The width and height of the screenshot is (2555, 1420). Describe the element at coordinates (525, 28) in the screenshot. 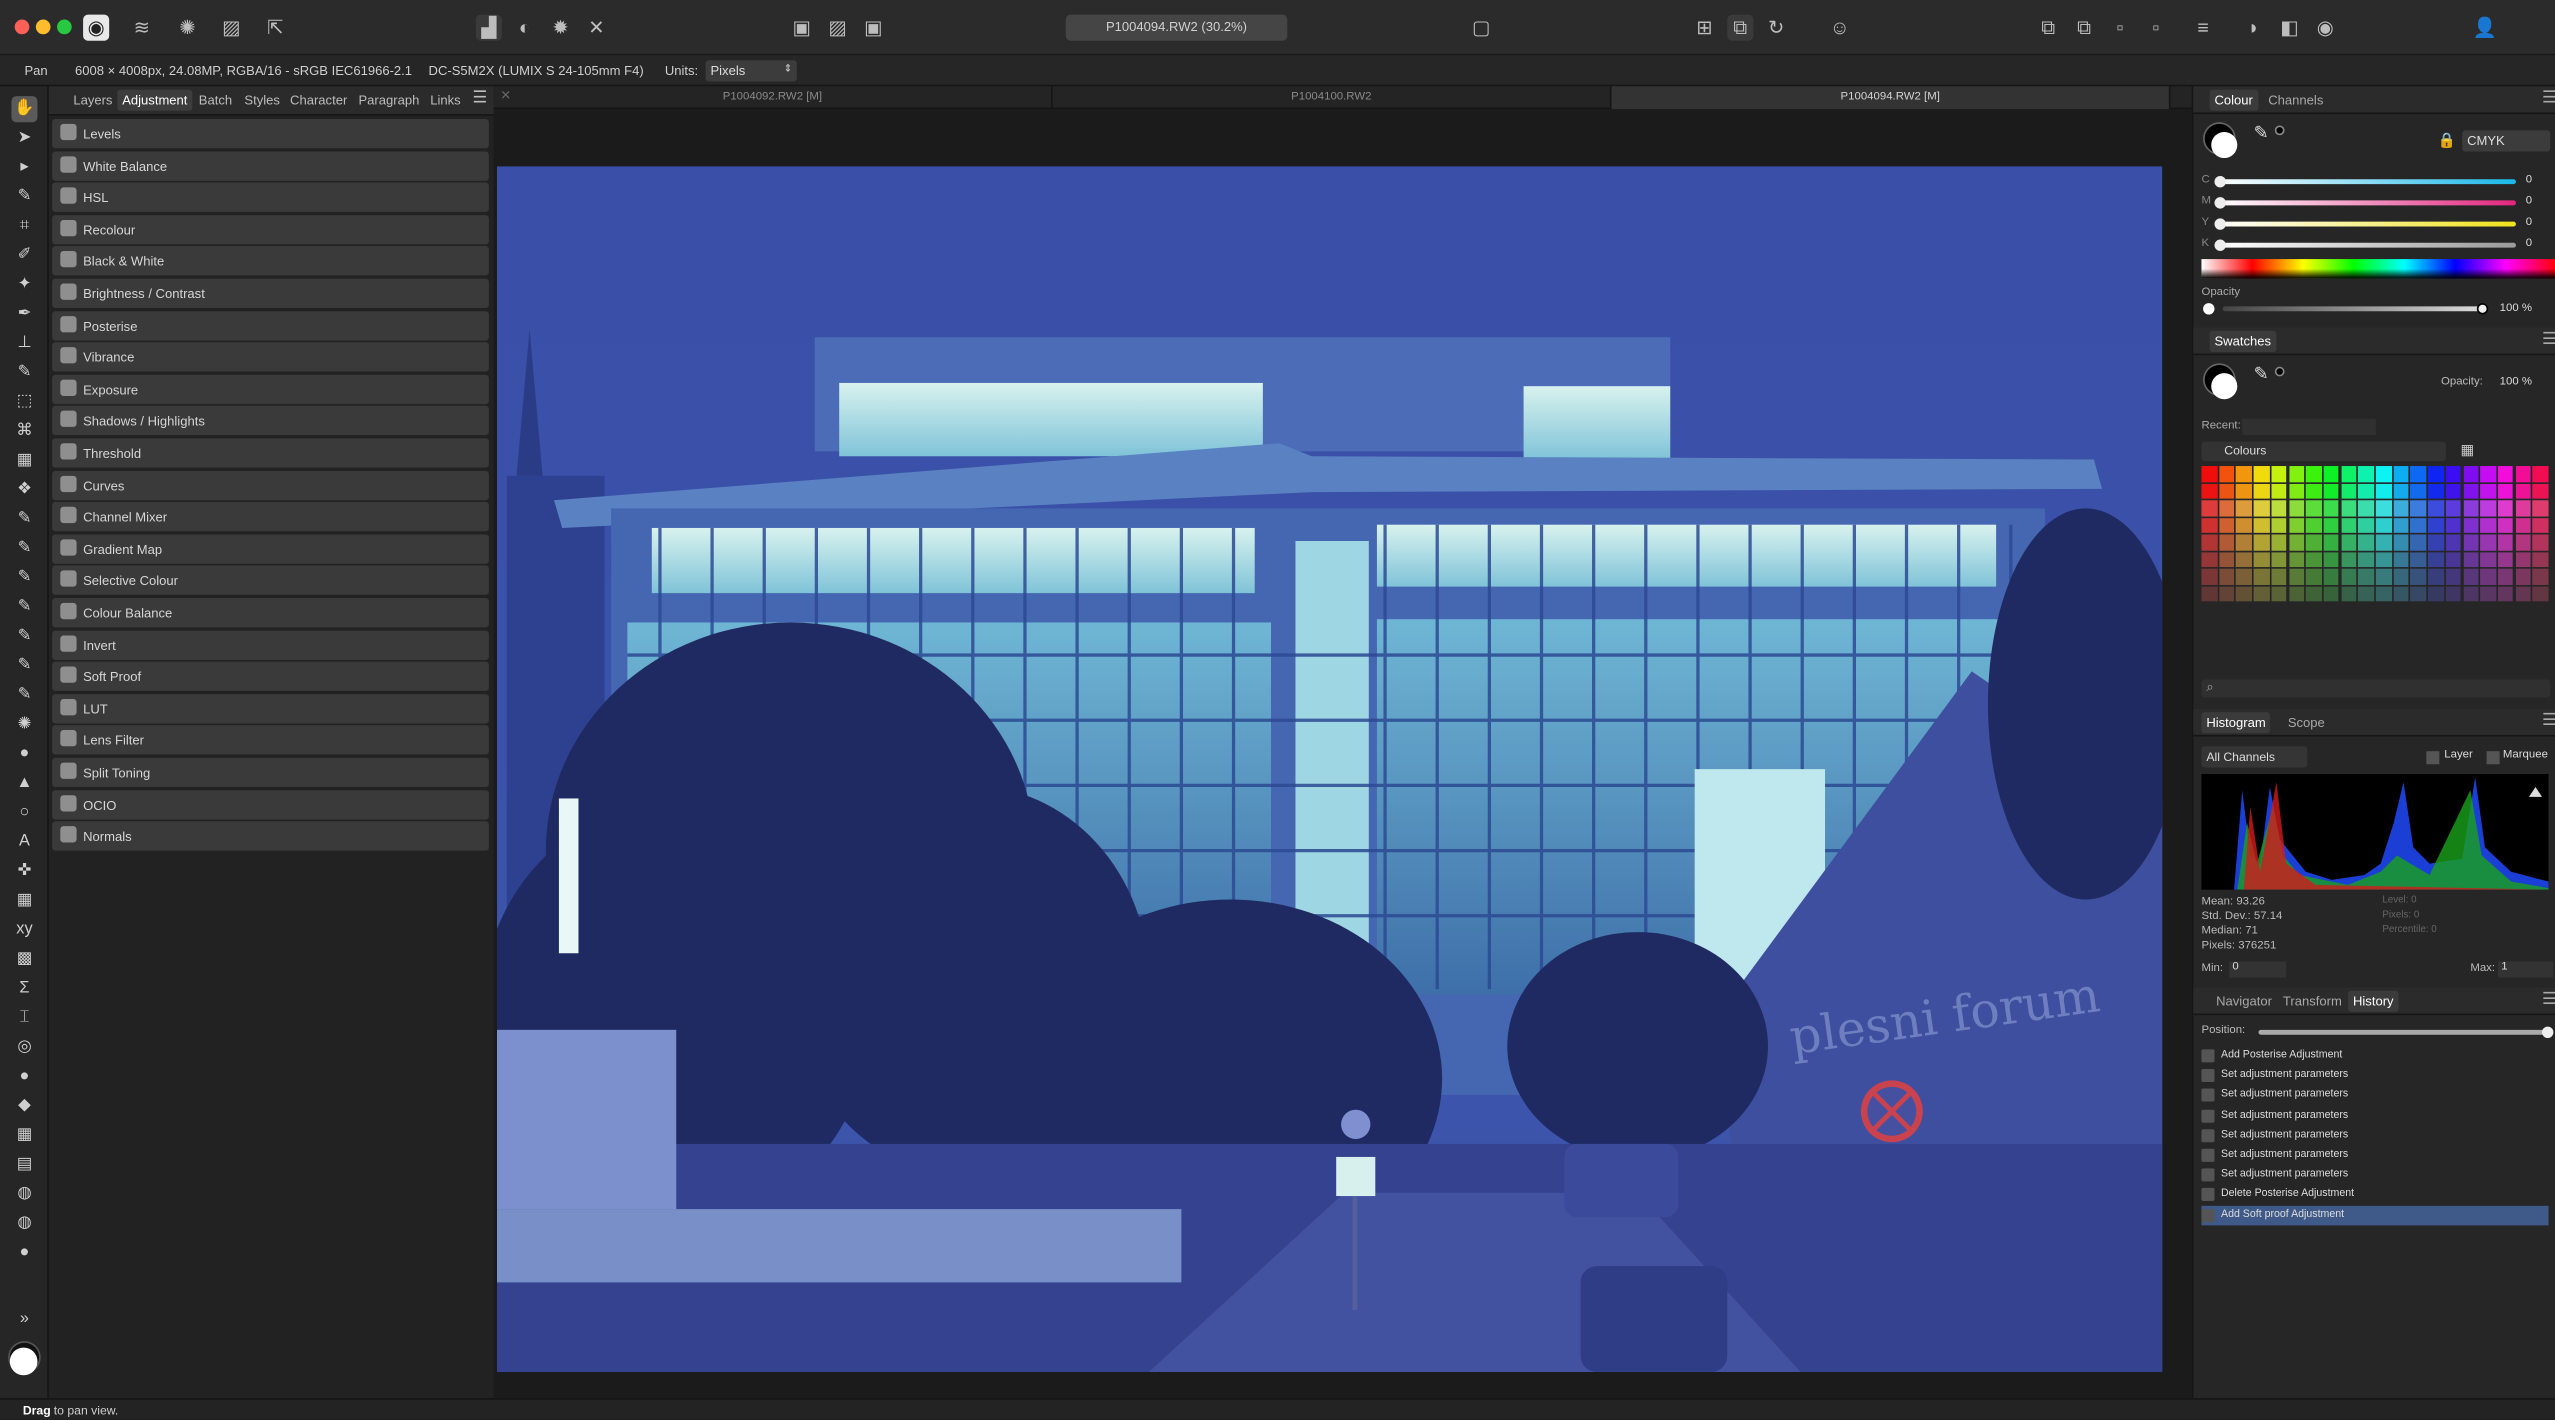

I see `auto-levels-icon: ◐` at that location.